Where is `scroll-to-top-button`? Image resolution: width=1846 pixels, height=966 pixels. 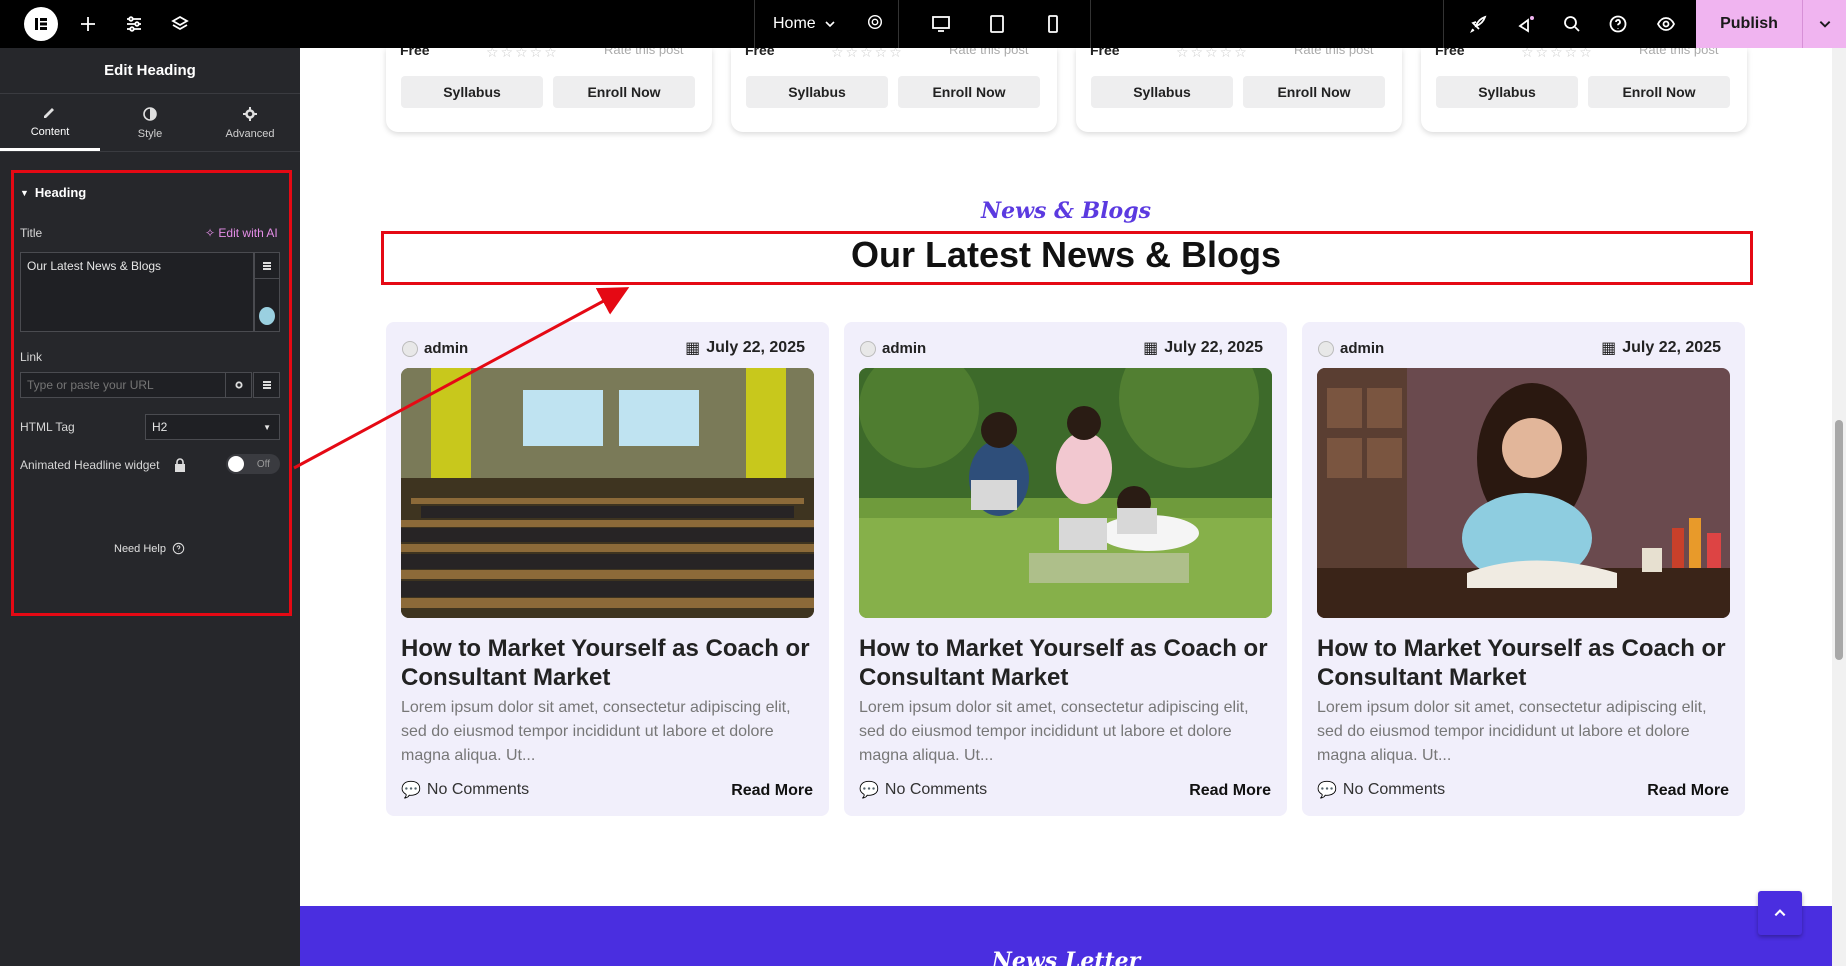 scroll-to-top-button is located at coordinates (1780, 913).